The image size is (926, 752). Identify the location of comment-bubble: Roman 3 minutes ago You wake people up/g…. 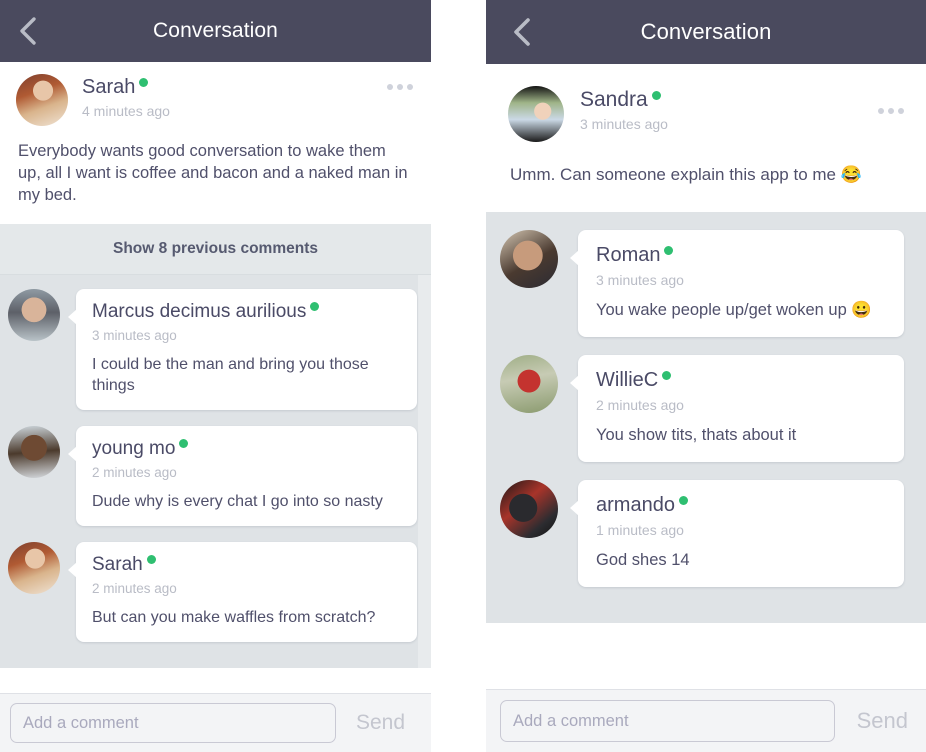
(741, 283).